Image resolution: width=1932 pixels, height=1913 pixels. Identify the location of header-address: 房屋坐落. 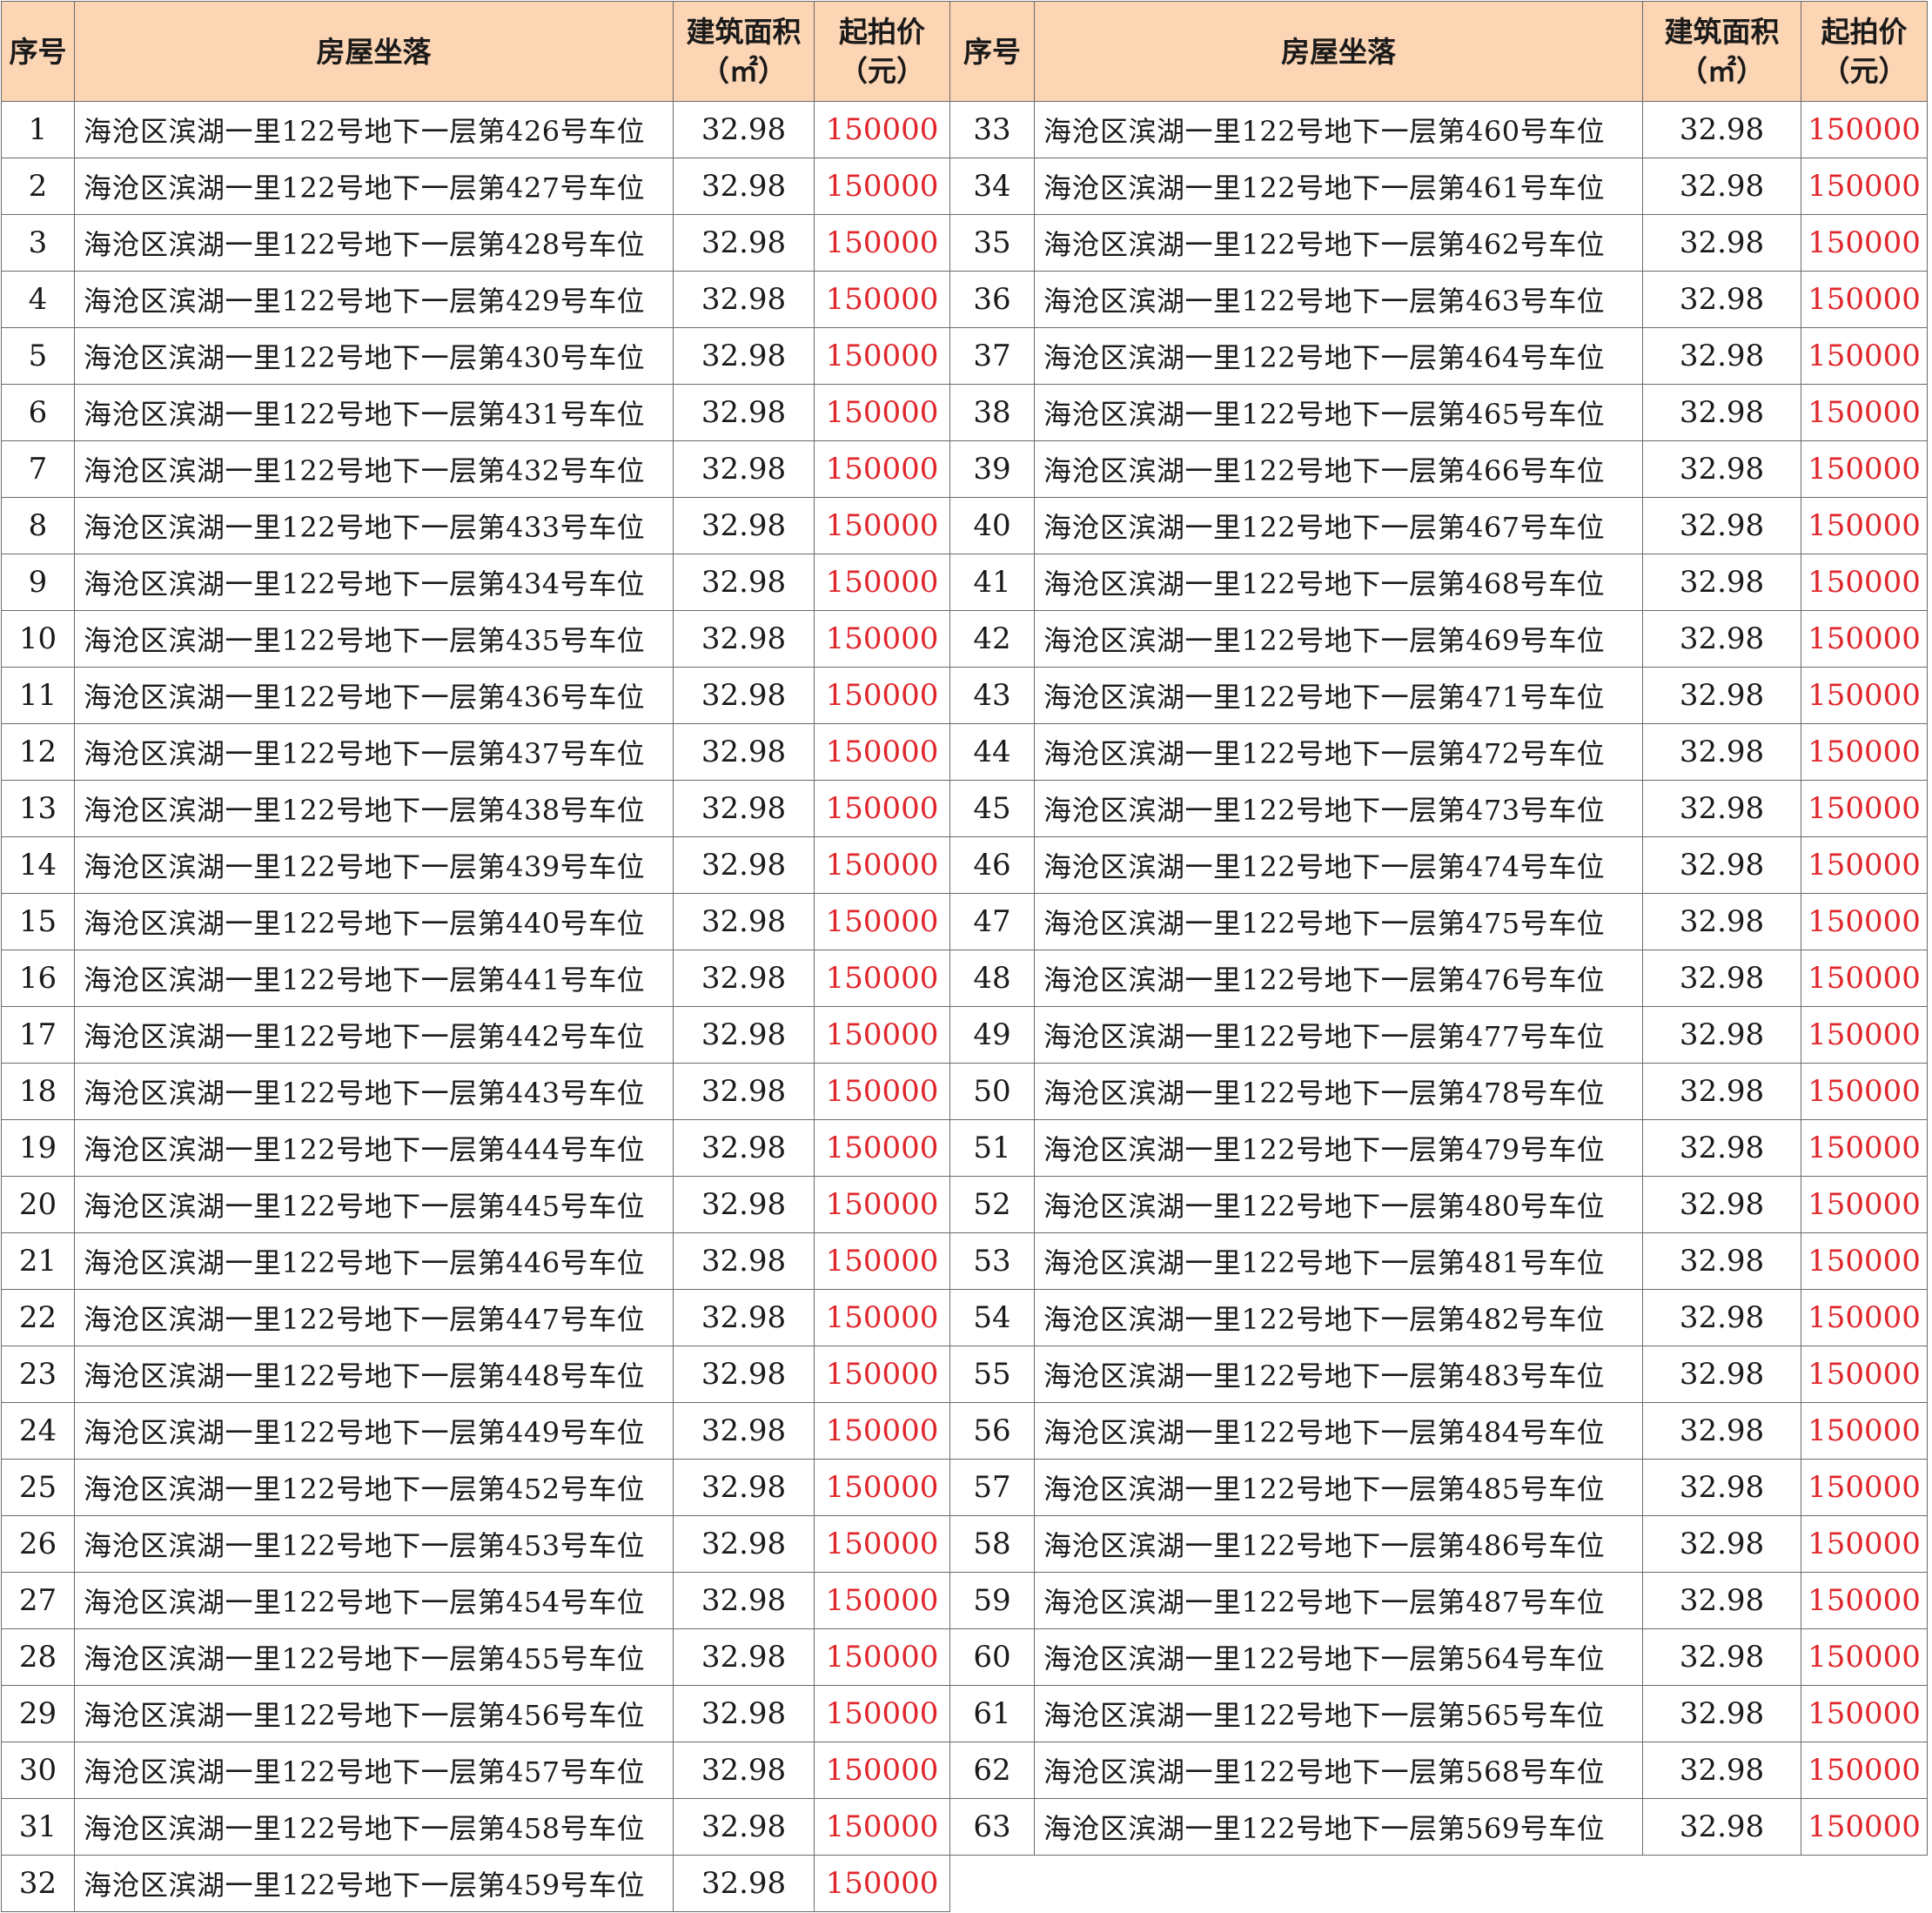
(374, 51).